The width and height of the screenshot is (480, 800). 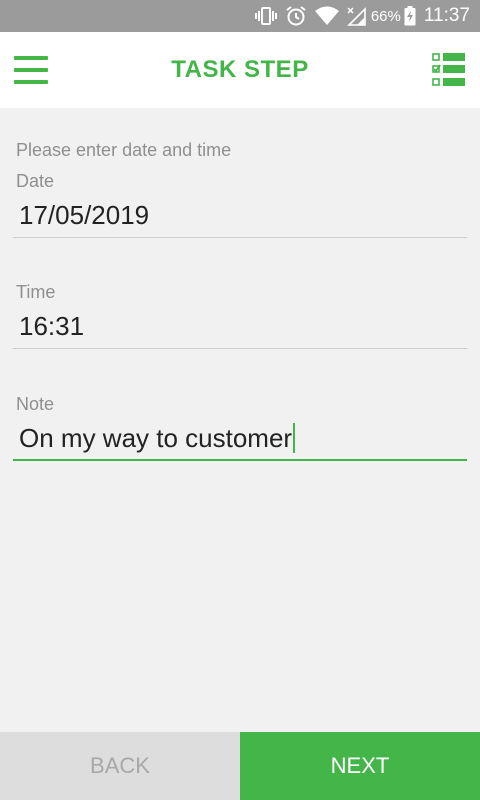 I want to click on battery-percent: 66%, so click(x=385, y=16).